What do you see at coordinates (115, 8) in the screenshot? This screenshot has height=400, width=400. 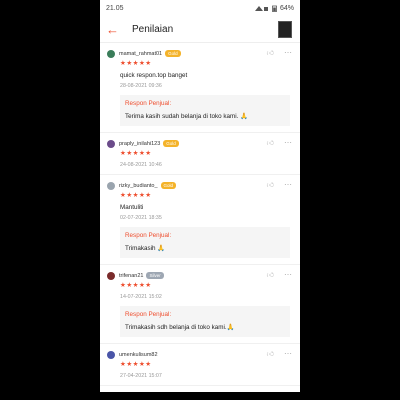 I see `status-time: 21.05` at bounding box center [115, 8].